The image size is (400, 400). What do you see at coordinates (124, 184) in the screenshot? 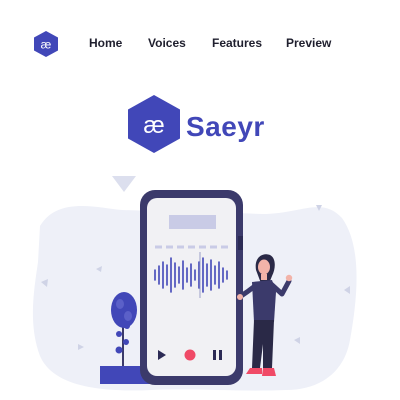
I see `triangle-shape` at bounding box center [124, 184].